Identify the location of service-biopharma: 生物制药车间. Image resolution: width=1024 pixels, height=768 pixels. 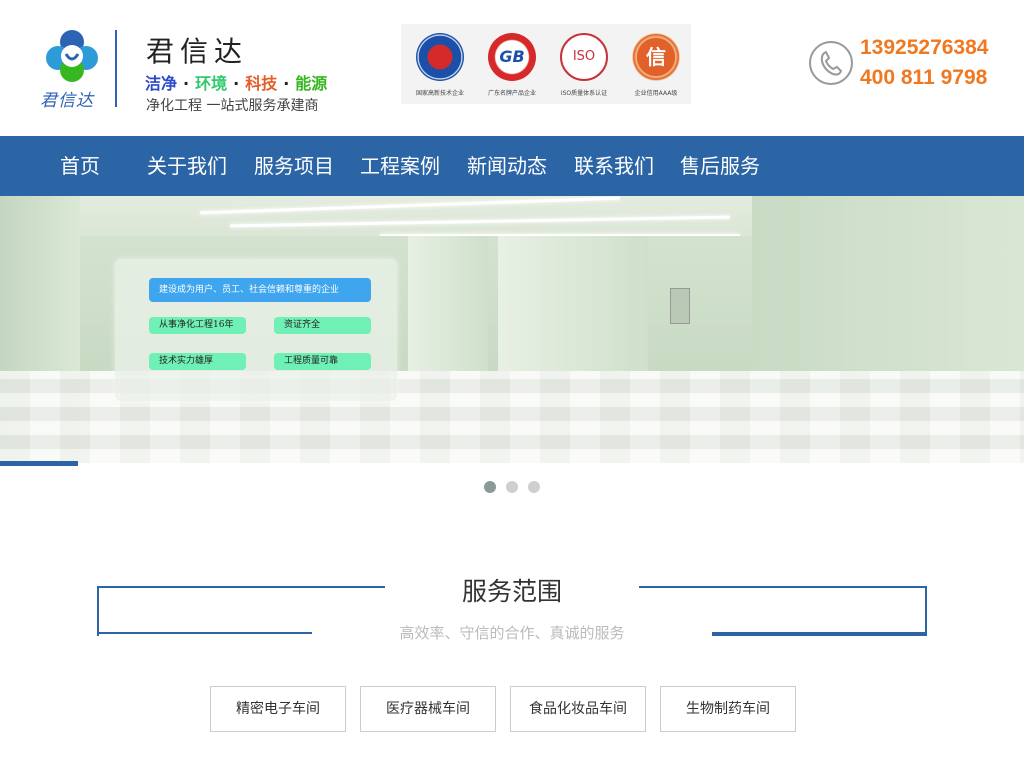
(728, 709).